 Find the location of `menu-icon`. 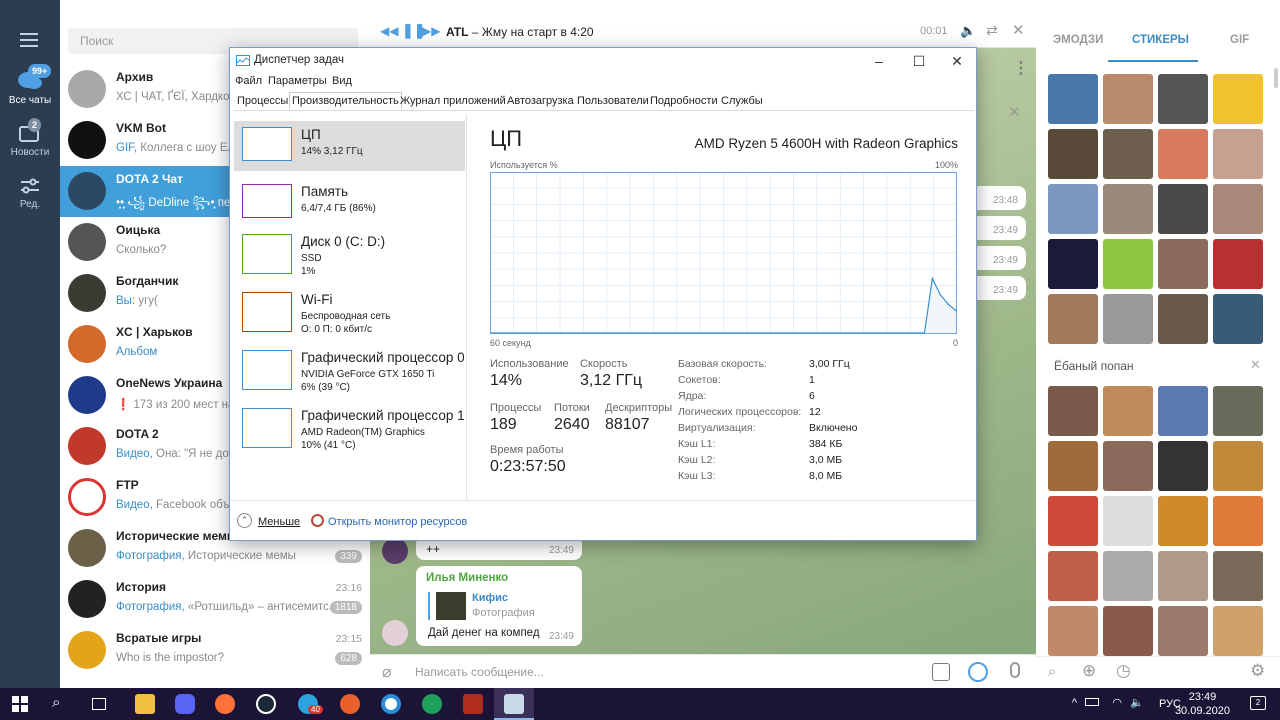

menu-icon is located at coordinates (29, 40).